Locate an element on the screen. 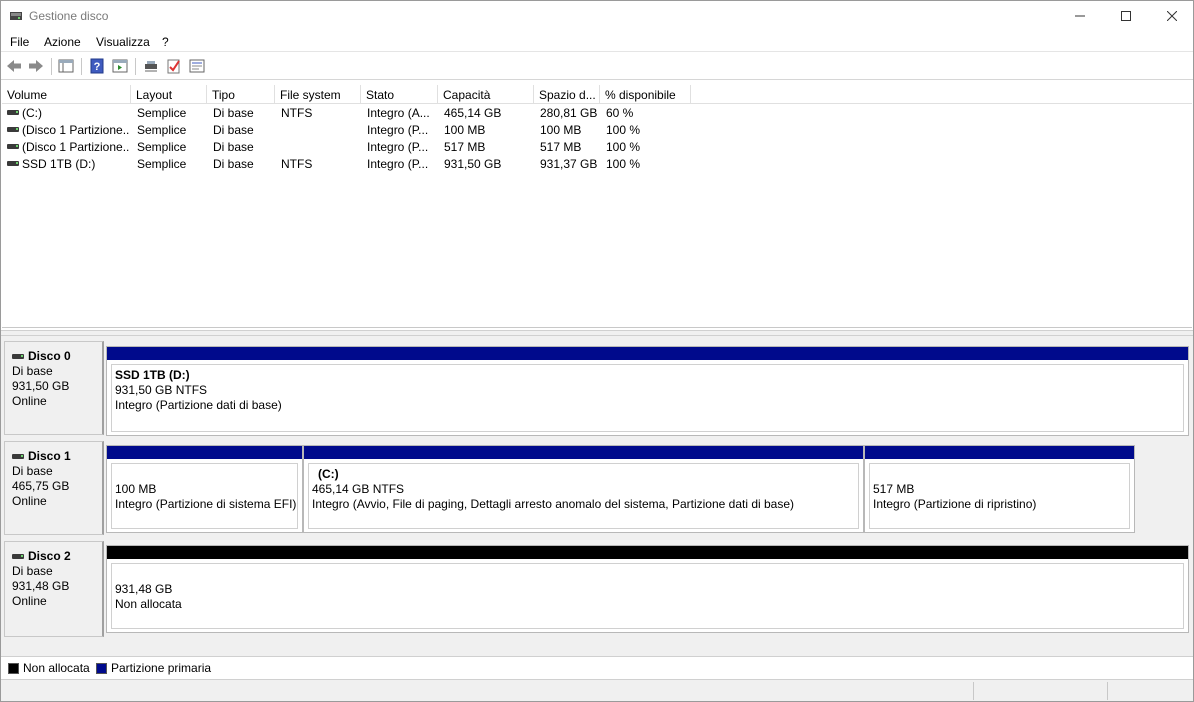 Image resolution: width=1194 pixels, height=702 pixels. column-header-layout: Layout is located at coordinates (169, 94).